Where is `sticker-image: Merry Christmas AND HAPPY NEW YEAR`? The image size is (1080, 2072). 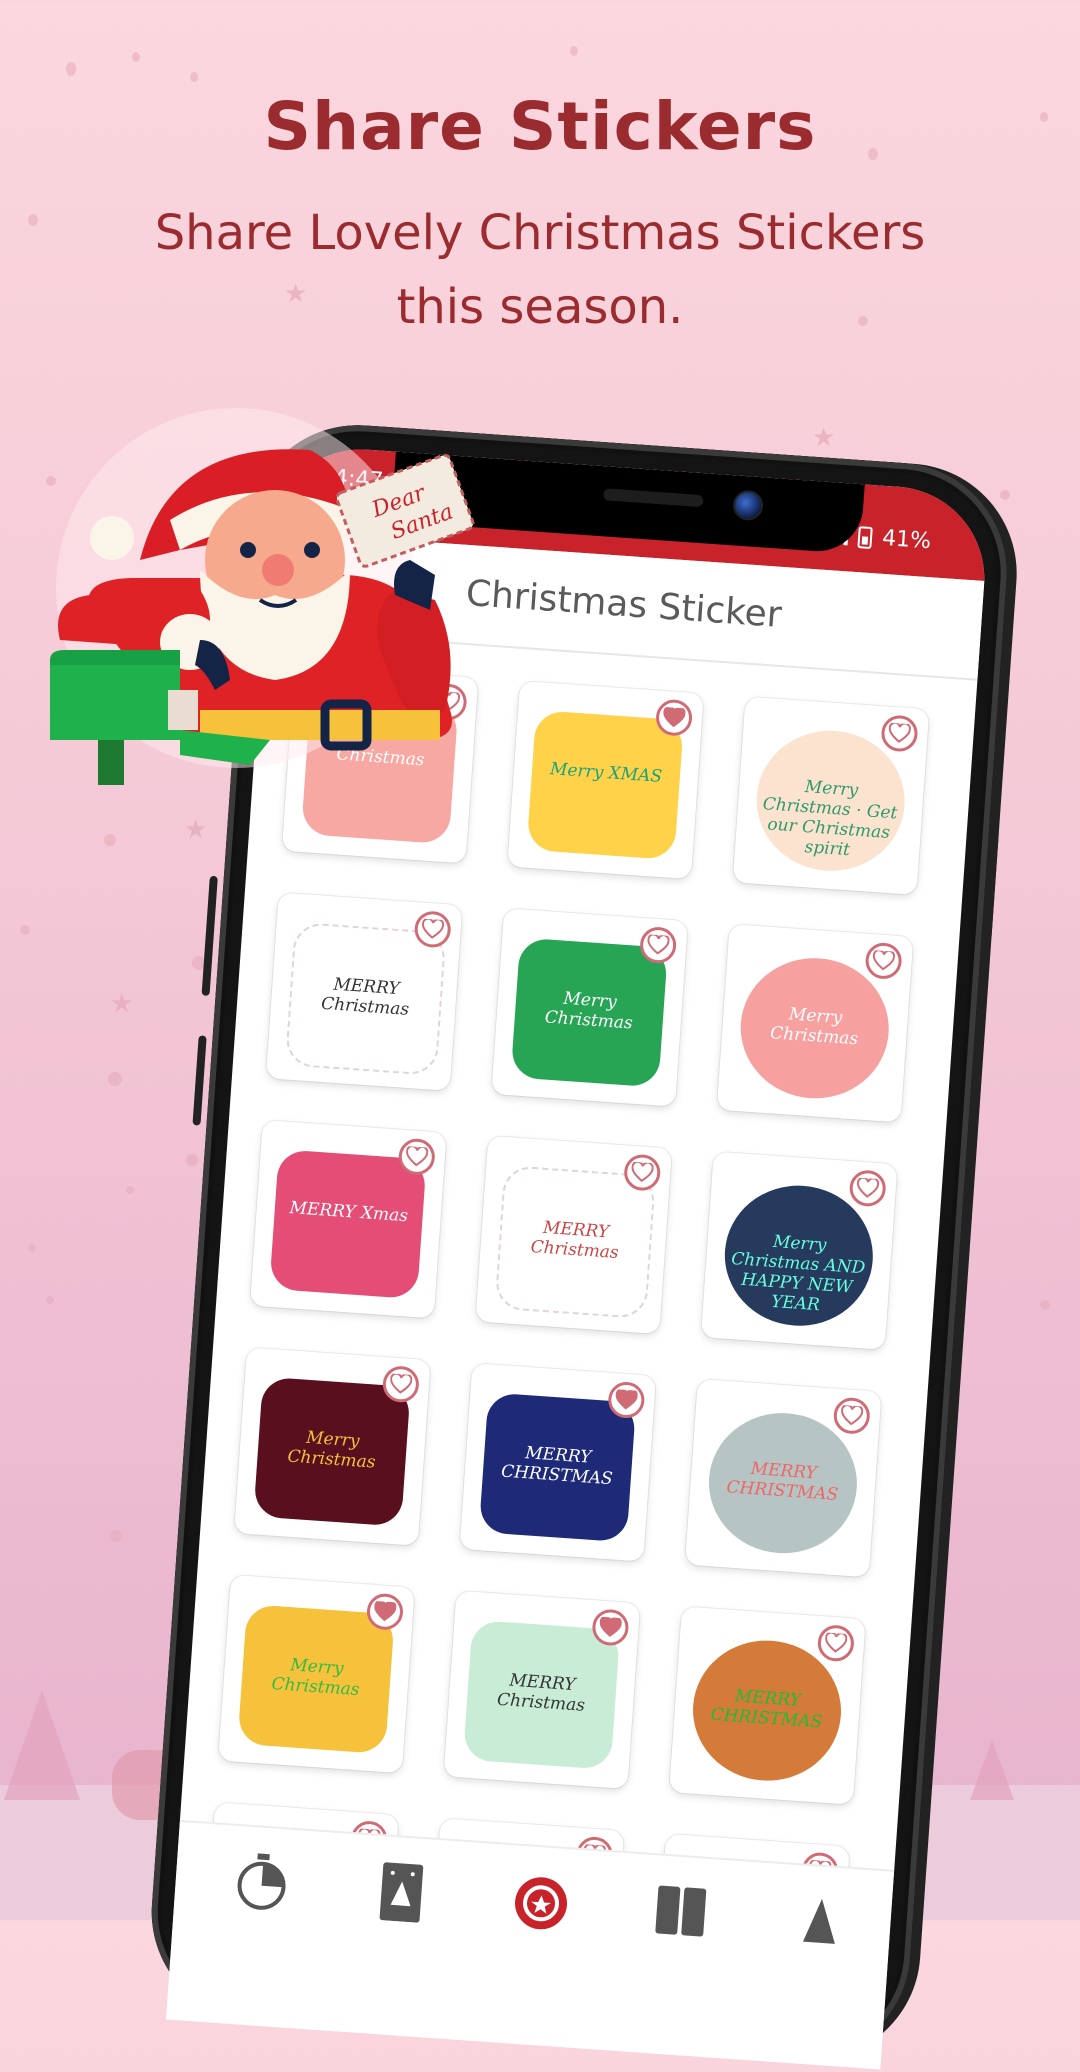
sticker-image: Merry Christmas AND HAPPY NEW YEAR is located at coordinates (799, 1255).